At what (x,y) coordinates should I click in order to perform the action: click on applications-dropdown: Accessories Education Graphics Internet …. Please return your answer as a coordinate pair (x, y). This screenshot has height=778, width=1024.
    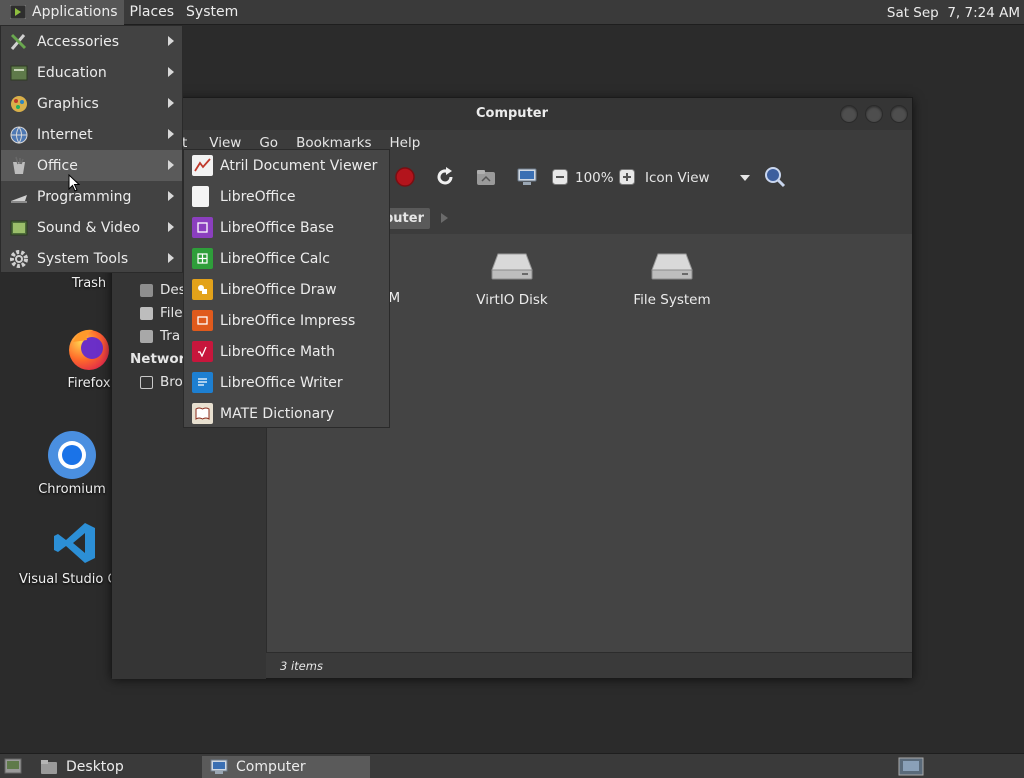
    Looking at the image, I should click on (91, 149).